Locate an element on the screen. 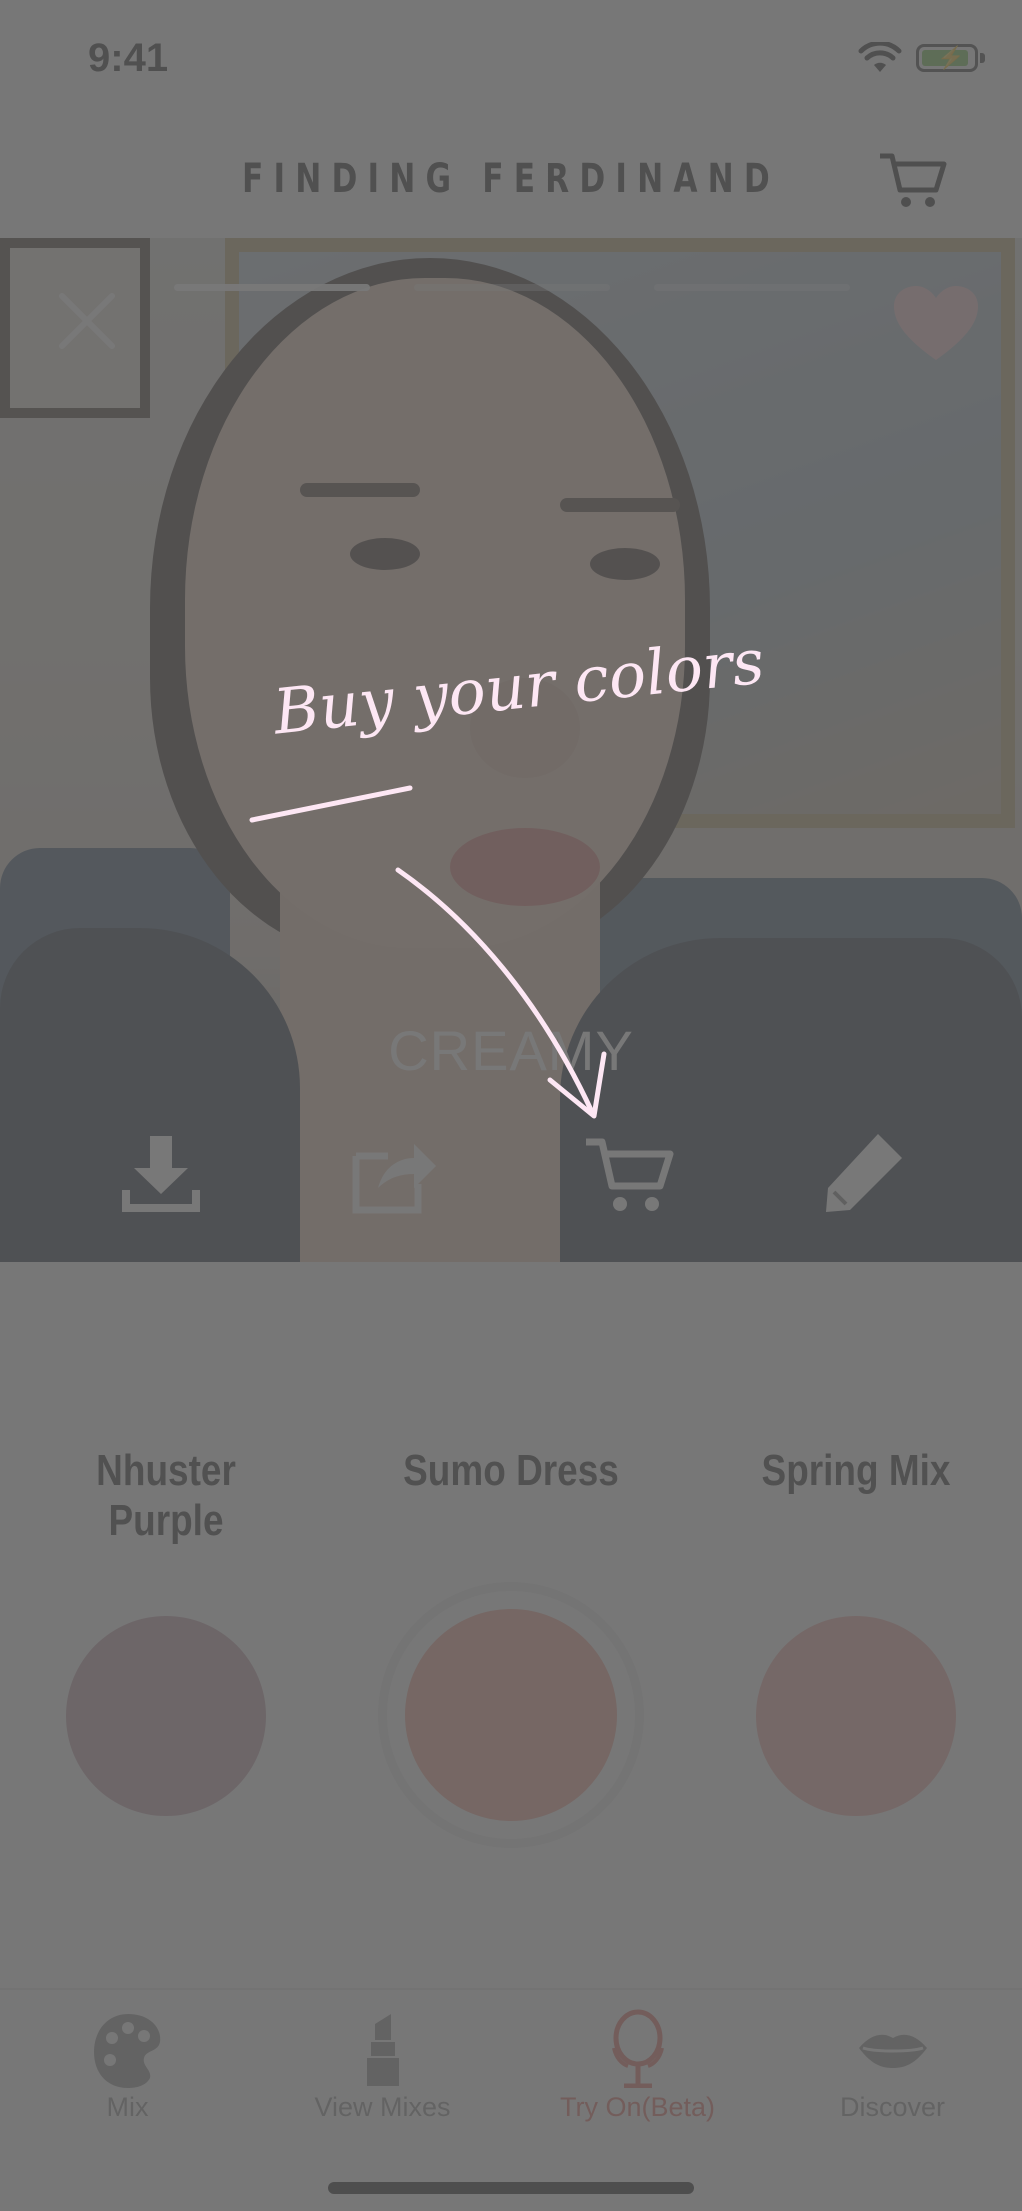 The image size is (1022, 2211). right-eye is located at coordinates (625, 564).